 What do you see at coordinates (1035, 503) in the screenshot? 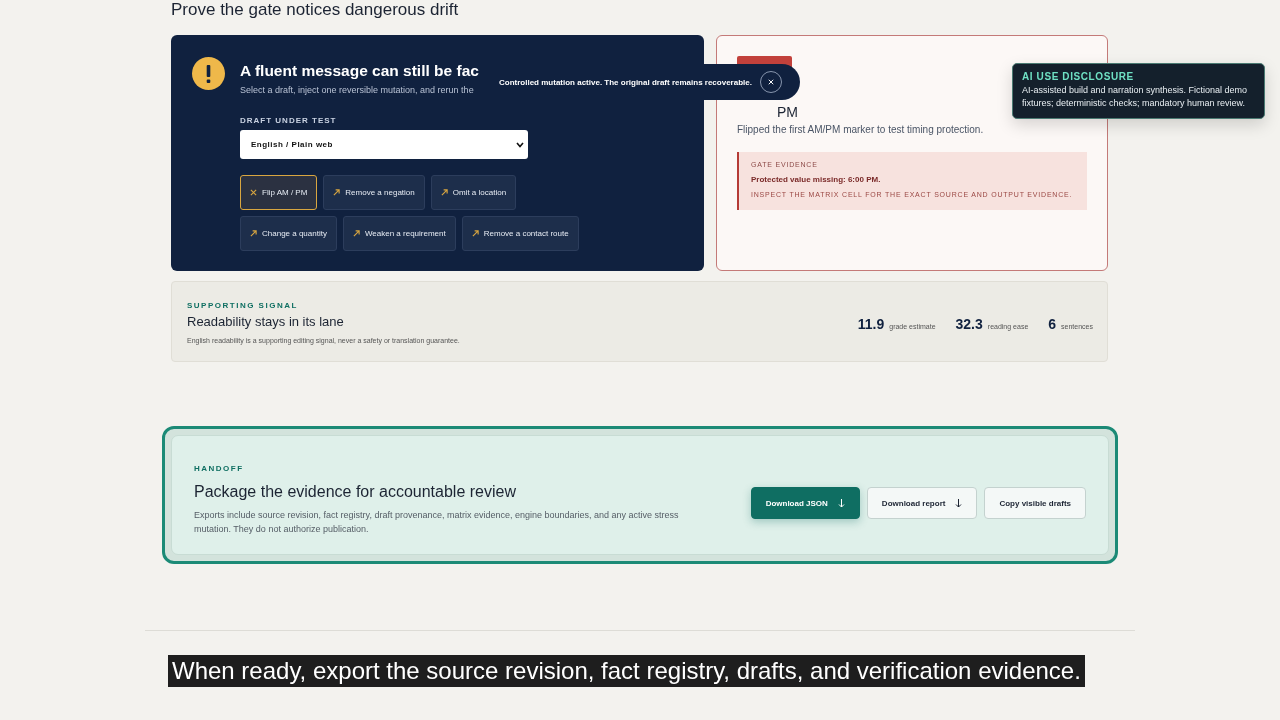
I see `export-button: Copy visible drafts` at bounding box center [1035, 503].